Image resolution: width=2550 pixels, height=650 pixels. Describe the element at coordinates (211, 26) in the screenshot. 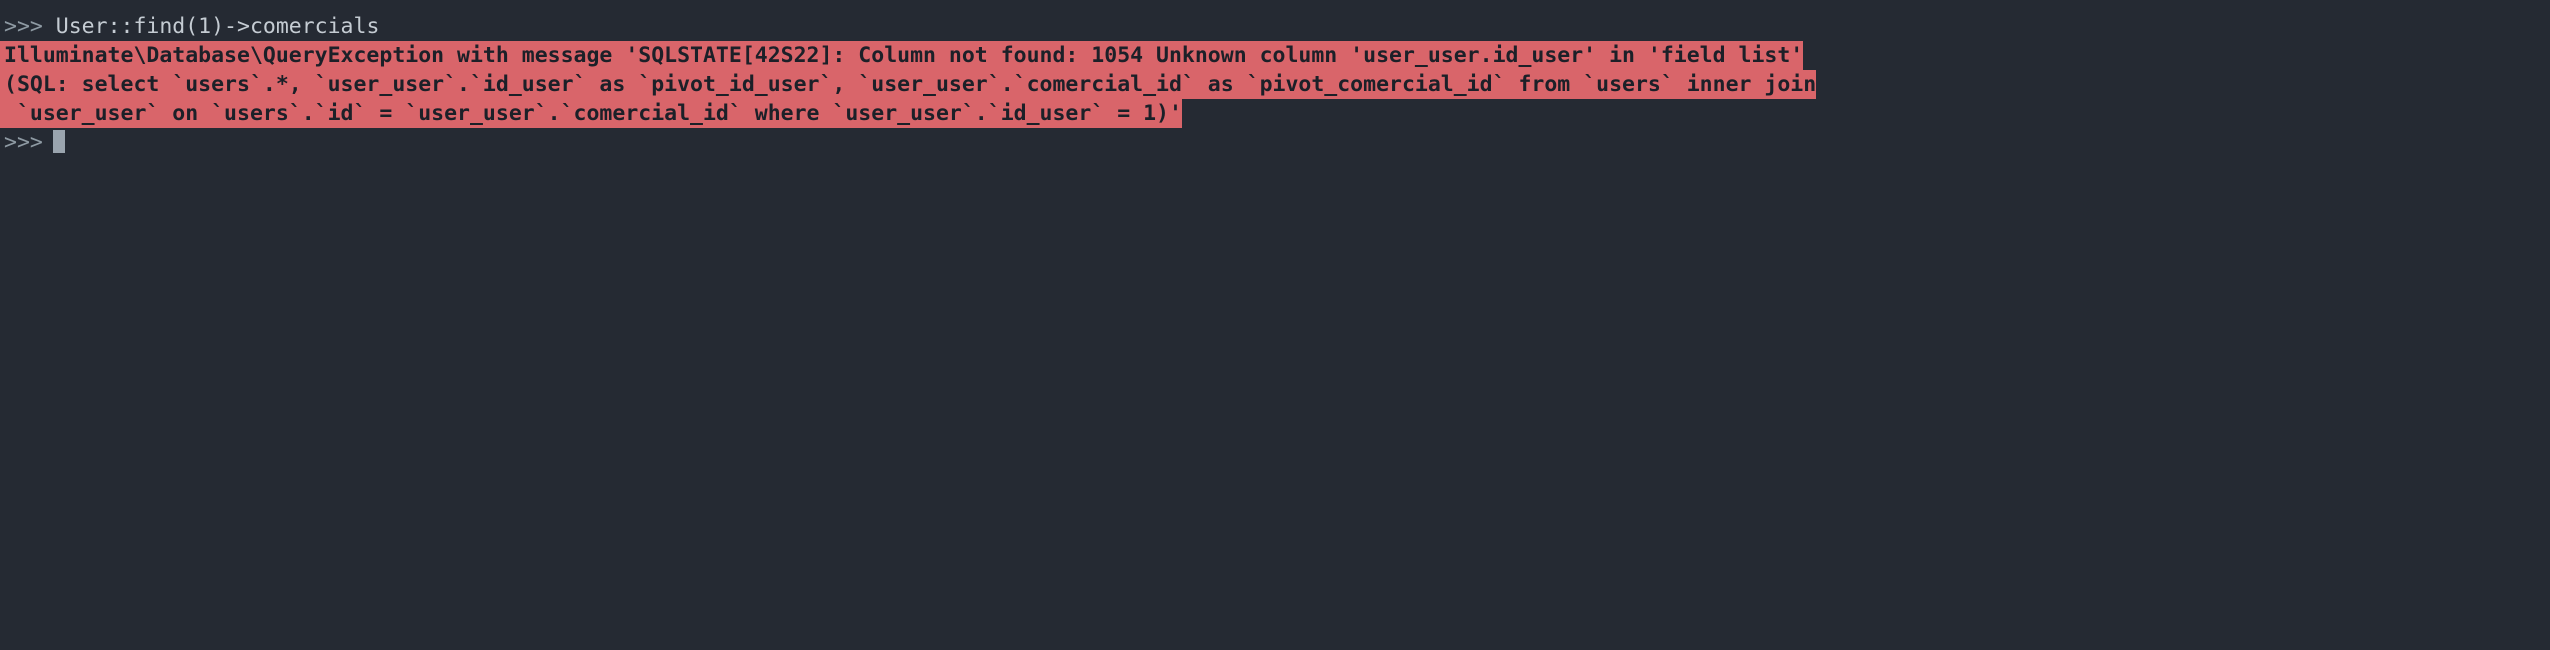

I see `terminal-command-text: User::find(1)->comercials` at that location.